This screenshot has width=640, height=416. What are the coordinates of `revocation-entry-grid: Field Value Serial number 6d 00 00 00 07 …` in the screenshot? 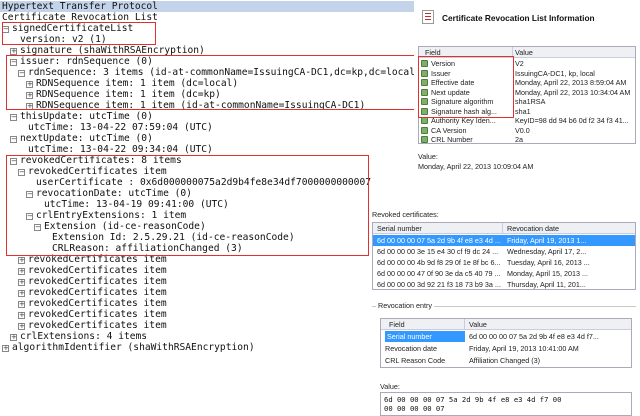 It's located at (506, 343).